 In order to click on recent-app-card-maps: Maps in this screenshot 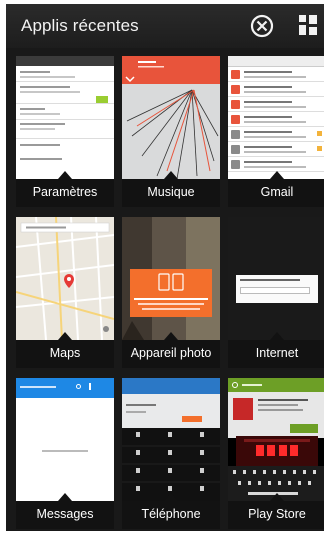, I will do `click(65, 292)`.